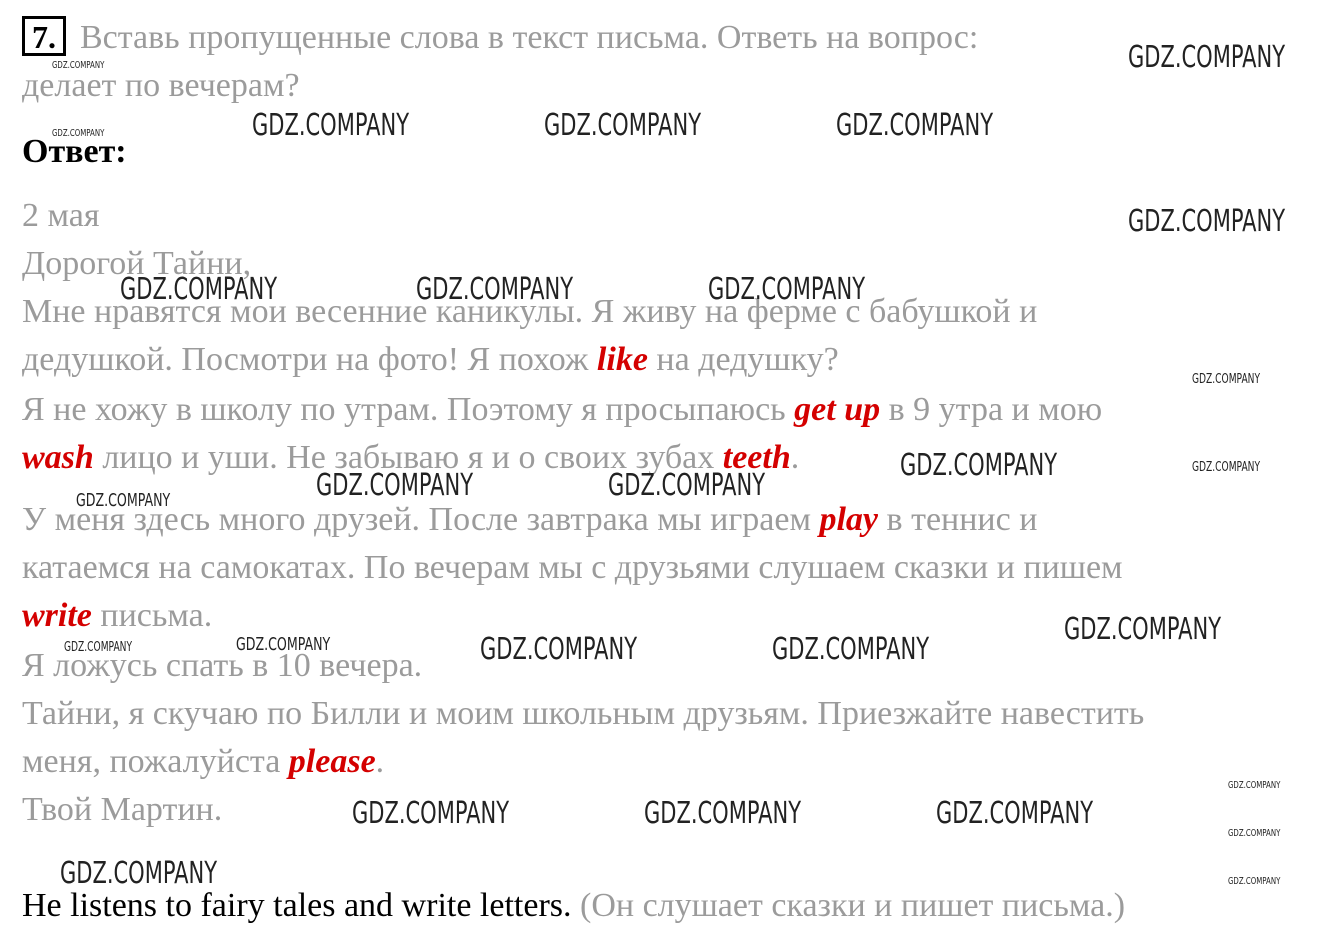 The height and width of the screenshot is (934, 1335). I want to click on letter-line-10-text-b: ., so click(380, 761).